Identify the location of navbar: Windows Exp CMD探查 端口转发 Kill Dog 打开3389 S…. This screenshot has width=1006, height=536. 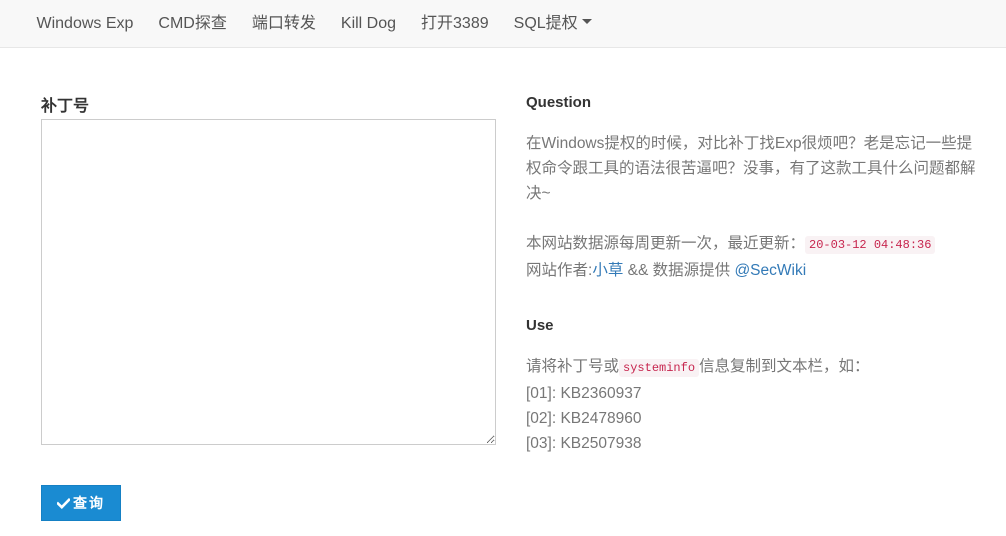
(503, 24).